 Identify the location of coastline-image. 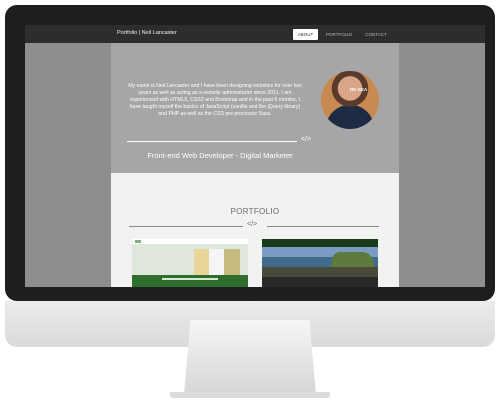
(353, 259).